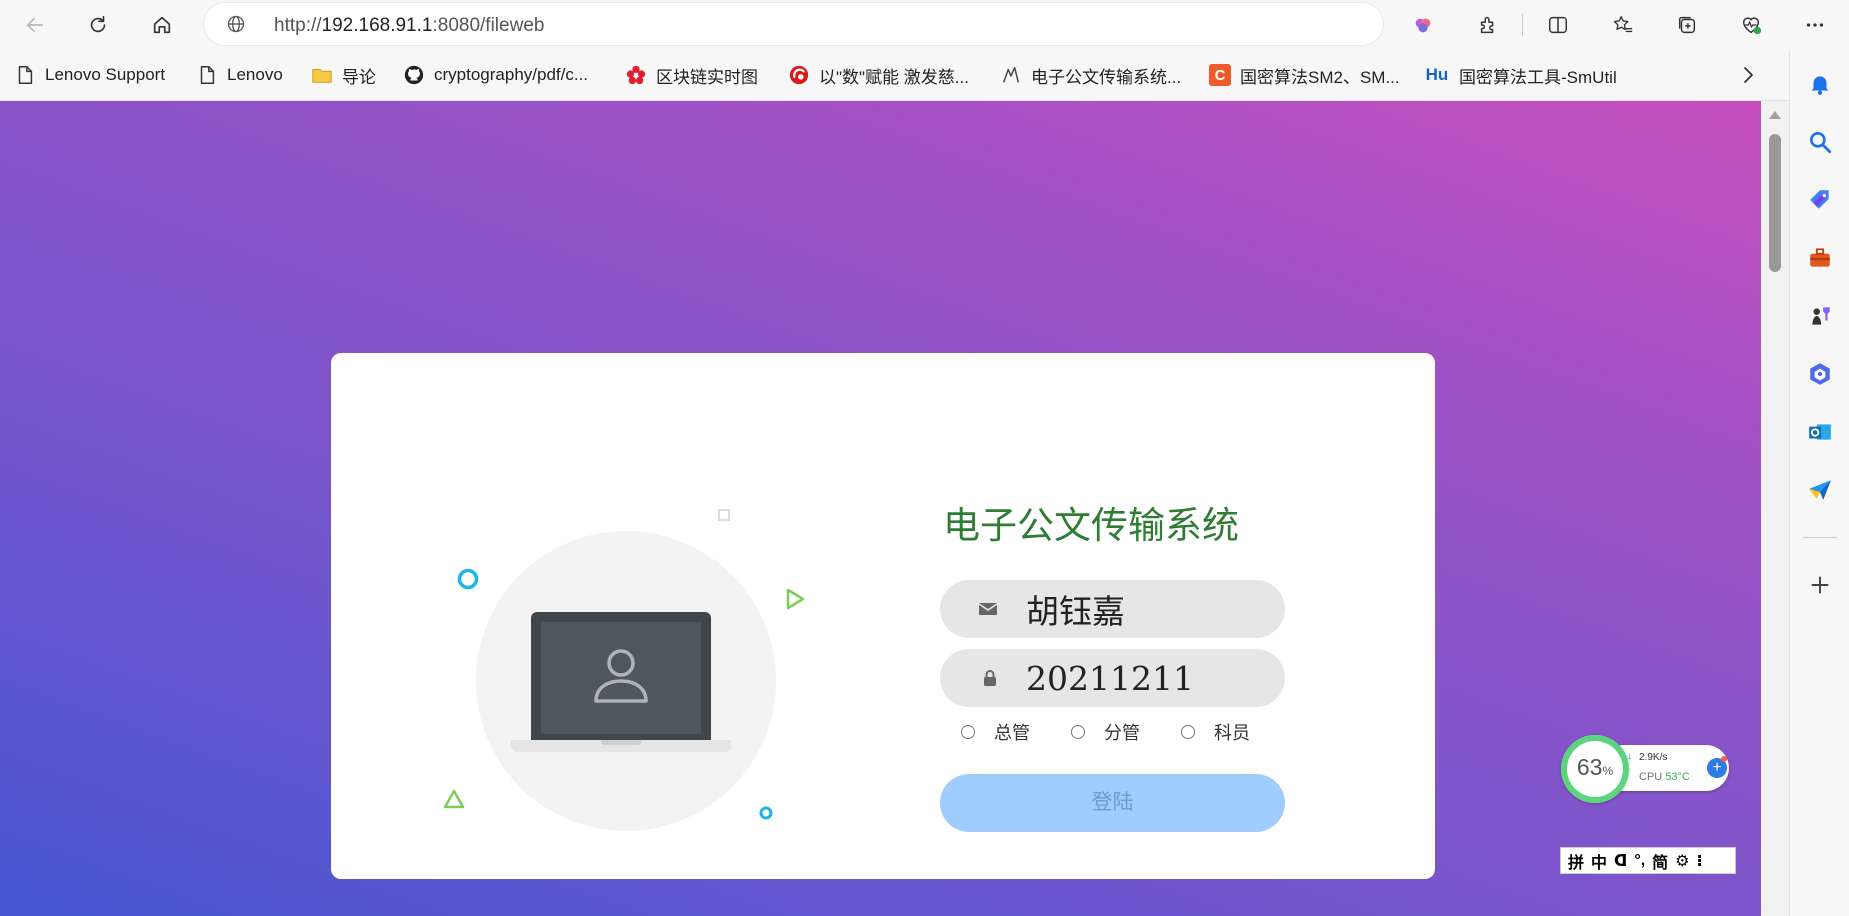 The image size is (1849, 916). Describe the element at coordinates (1112, 803) in the screenshot. I see `login-button: 登陆` at that location.